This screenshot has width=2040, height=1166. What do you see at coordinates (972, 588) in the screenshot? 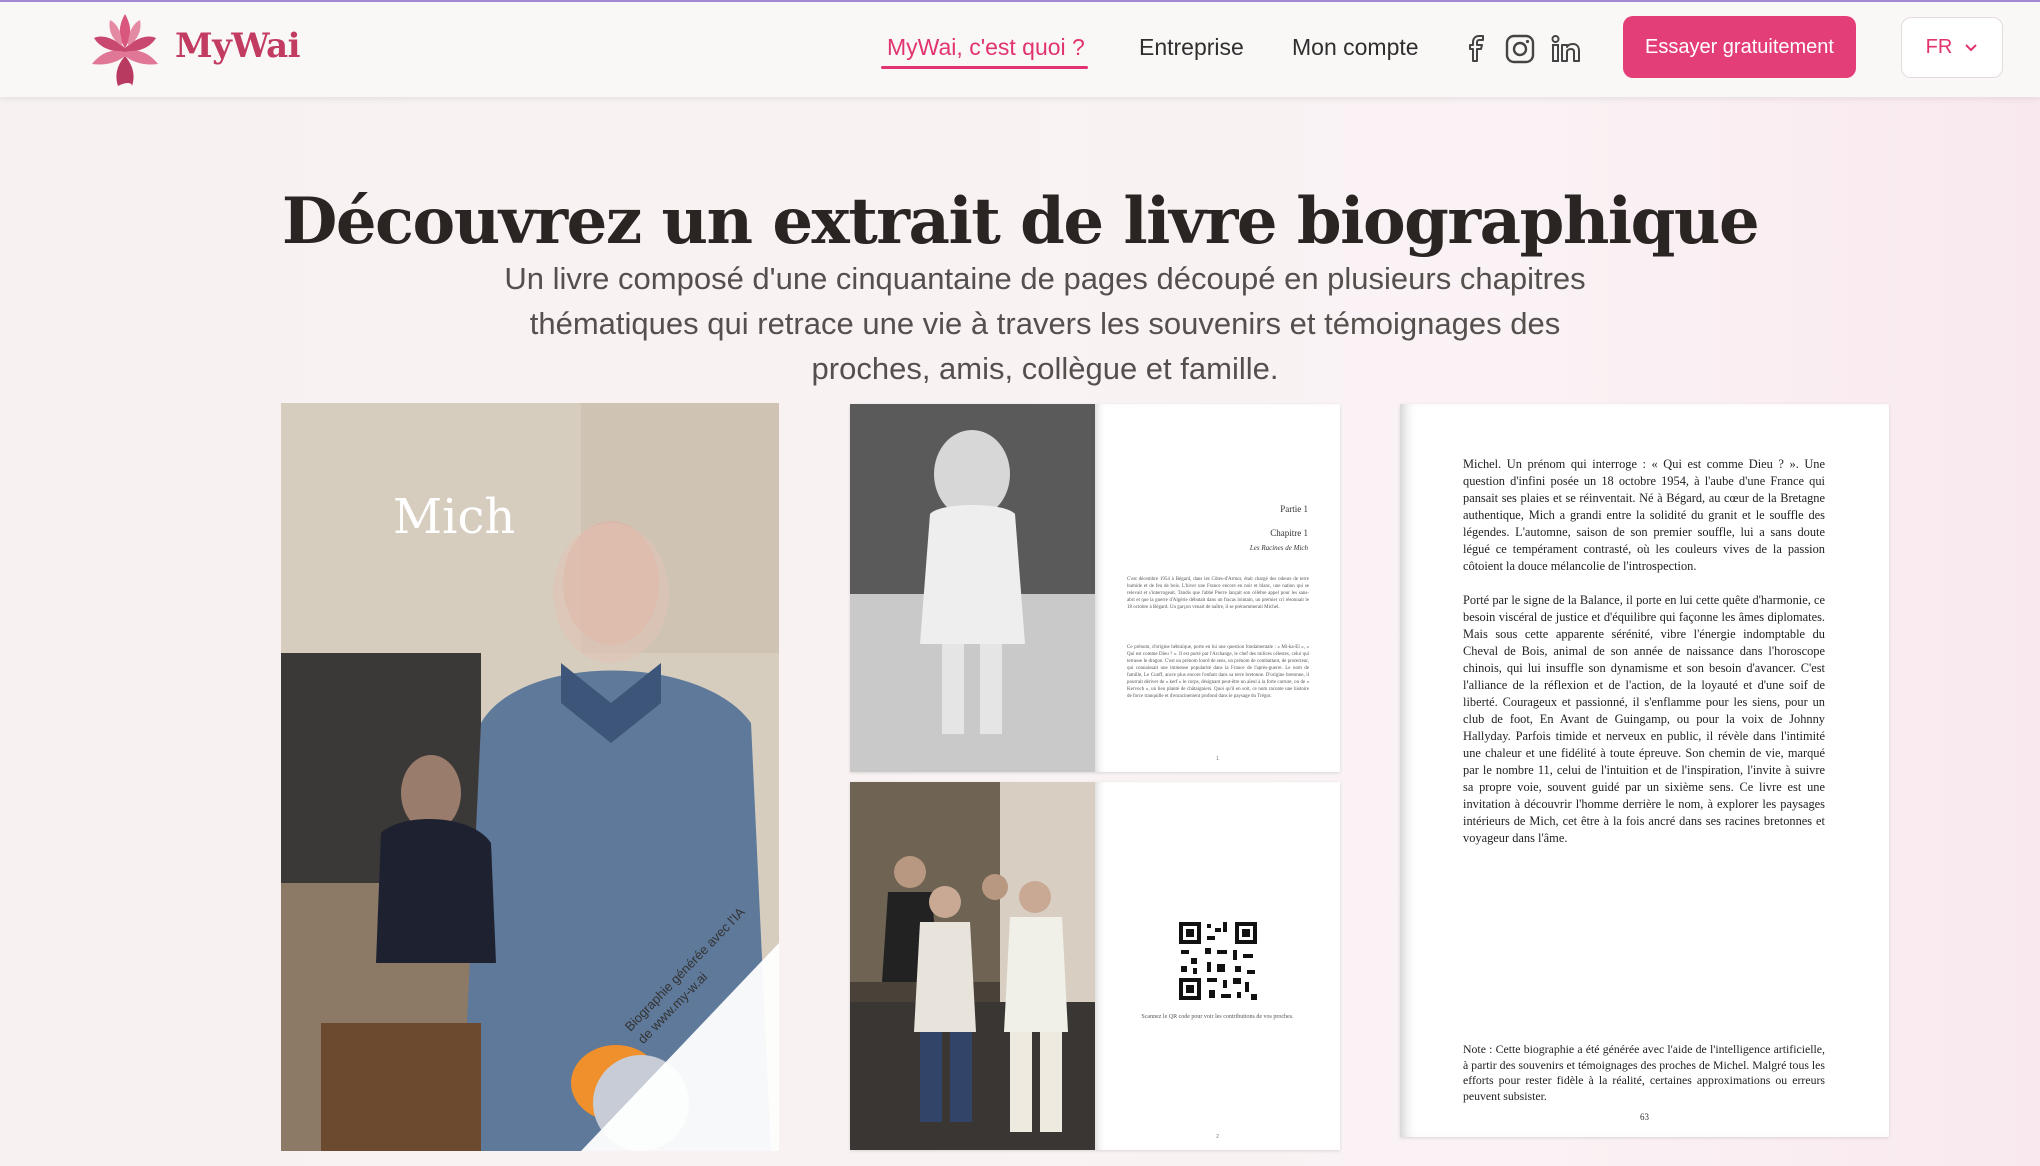
I see `childhood-photo` at bounding box center [972, 588].